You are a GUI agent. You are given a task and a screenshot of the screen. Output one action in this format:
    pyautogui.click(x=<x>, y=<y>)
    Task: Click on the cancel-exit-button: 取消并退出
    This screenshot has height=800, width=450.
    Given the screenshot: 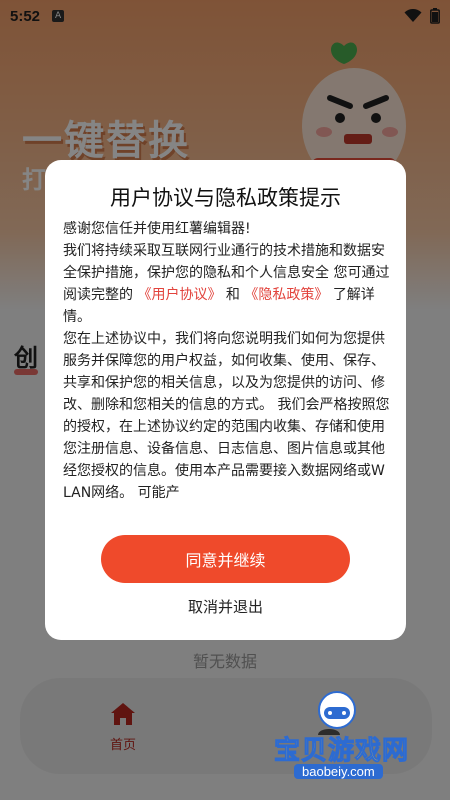 What is the action you would take?
    pyautogui.click(x=225, y=606)
    